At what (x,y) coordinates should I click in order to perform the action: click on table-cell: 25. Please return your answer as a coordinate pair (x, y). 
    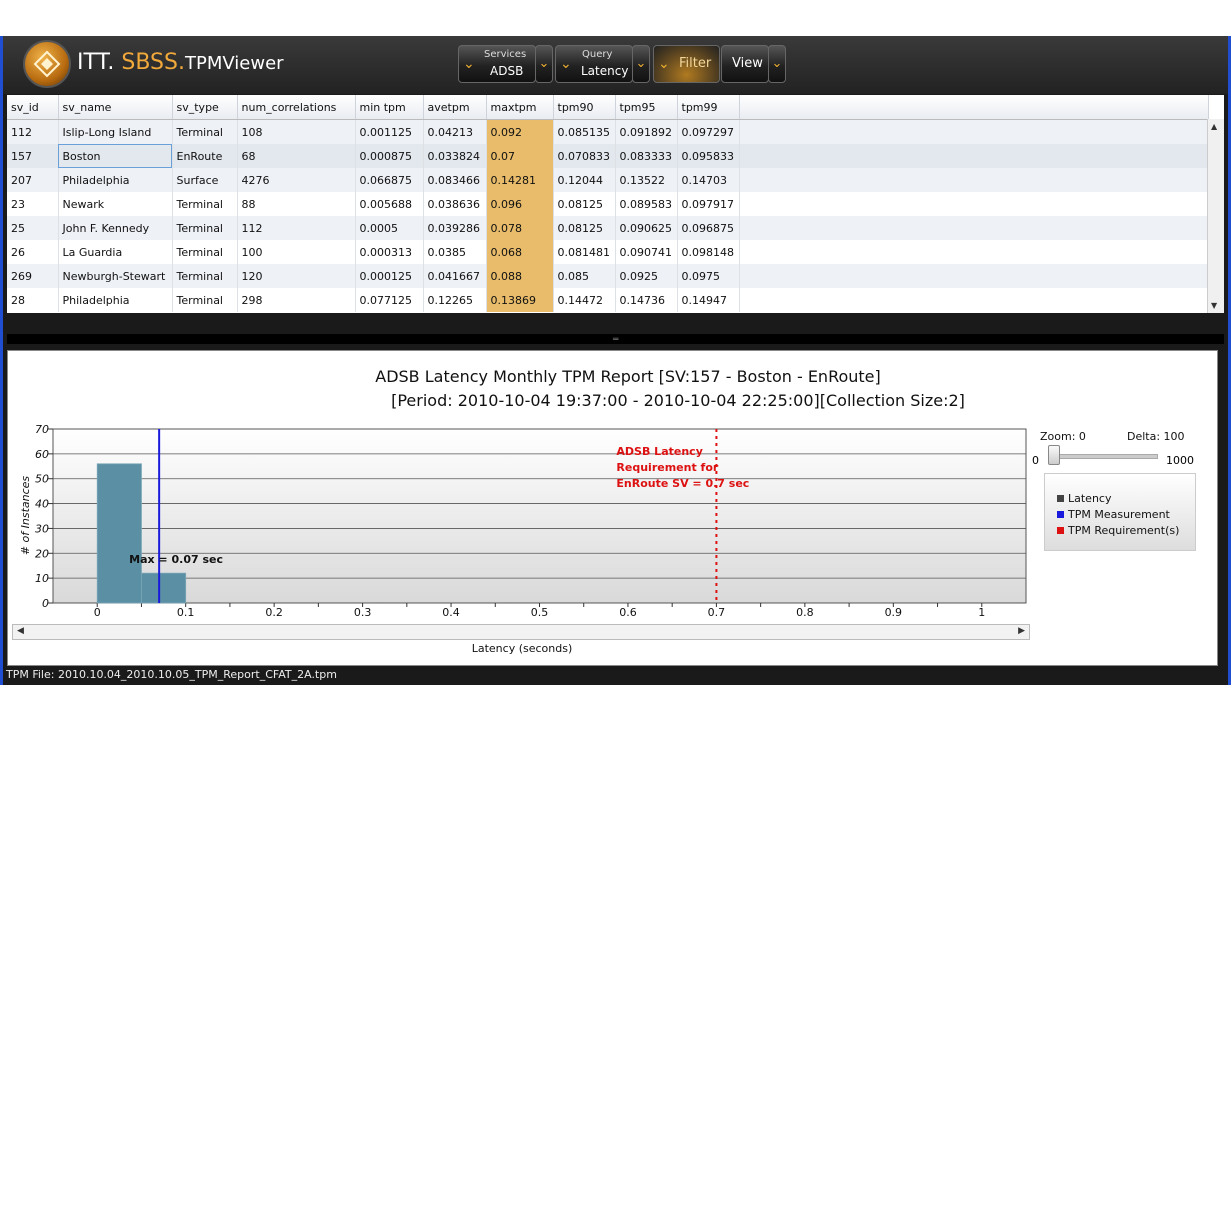
    Looking at the image, I should click on (33, 228).